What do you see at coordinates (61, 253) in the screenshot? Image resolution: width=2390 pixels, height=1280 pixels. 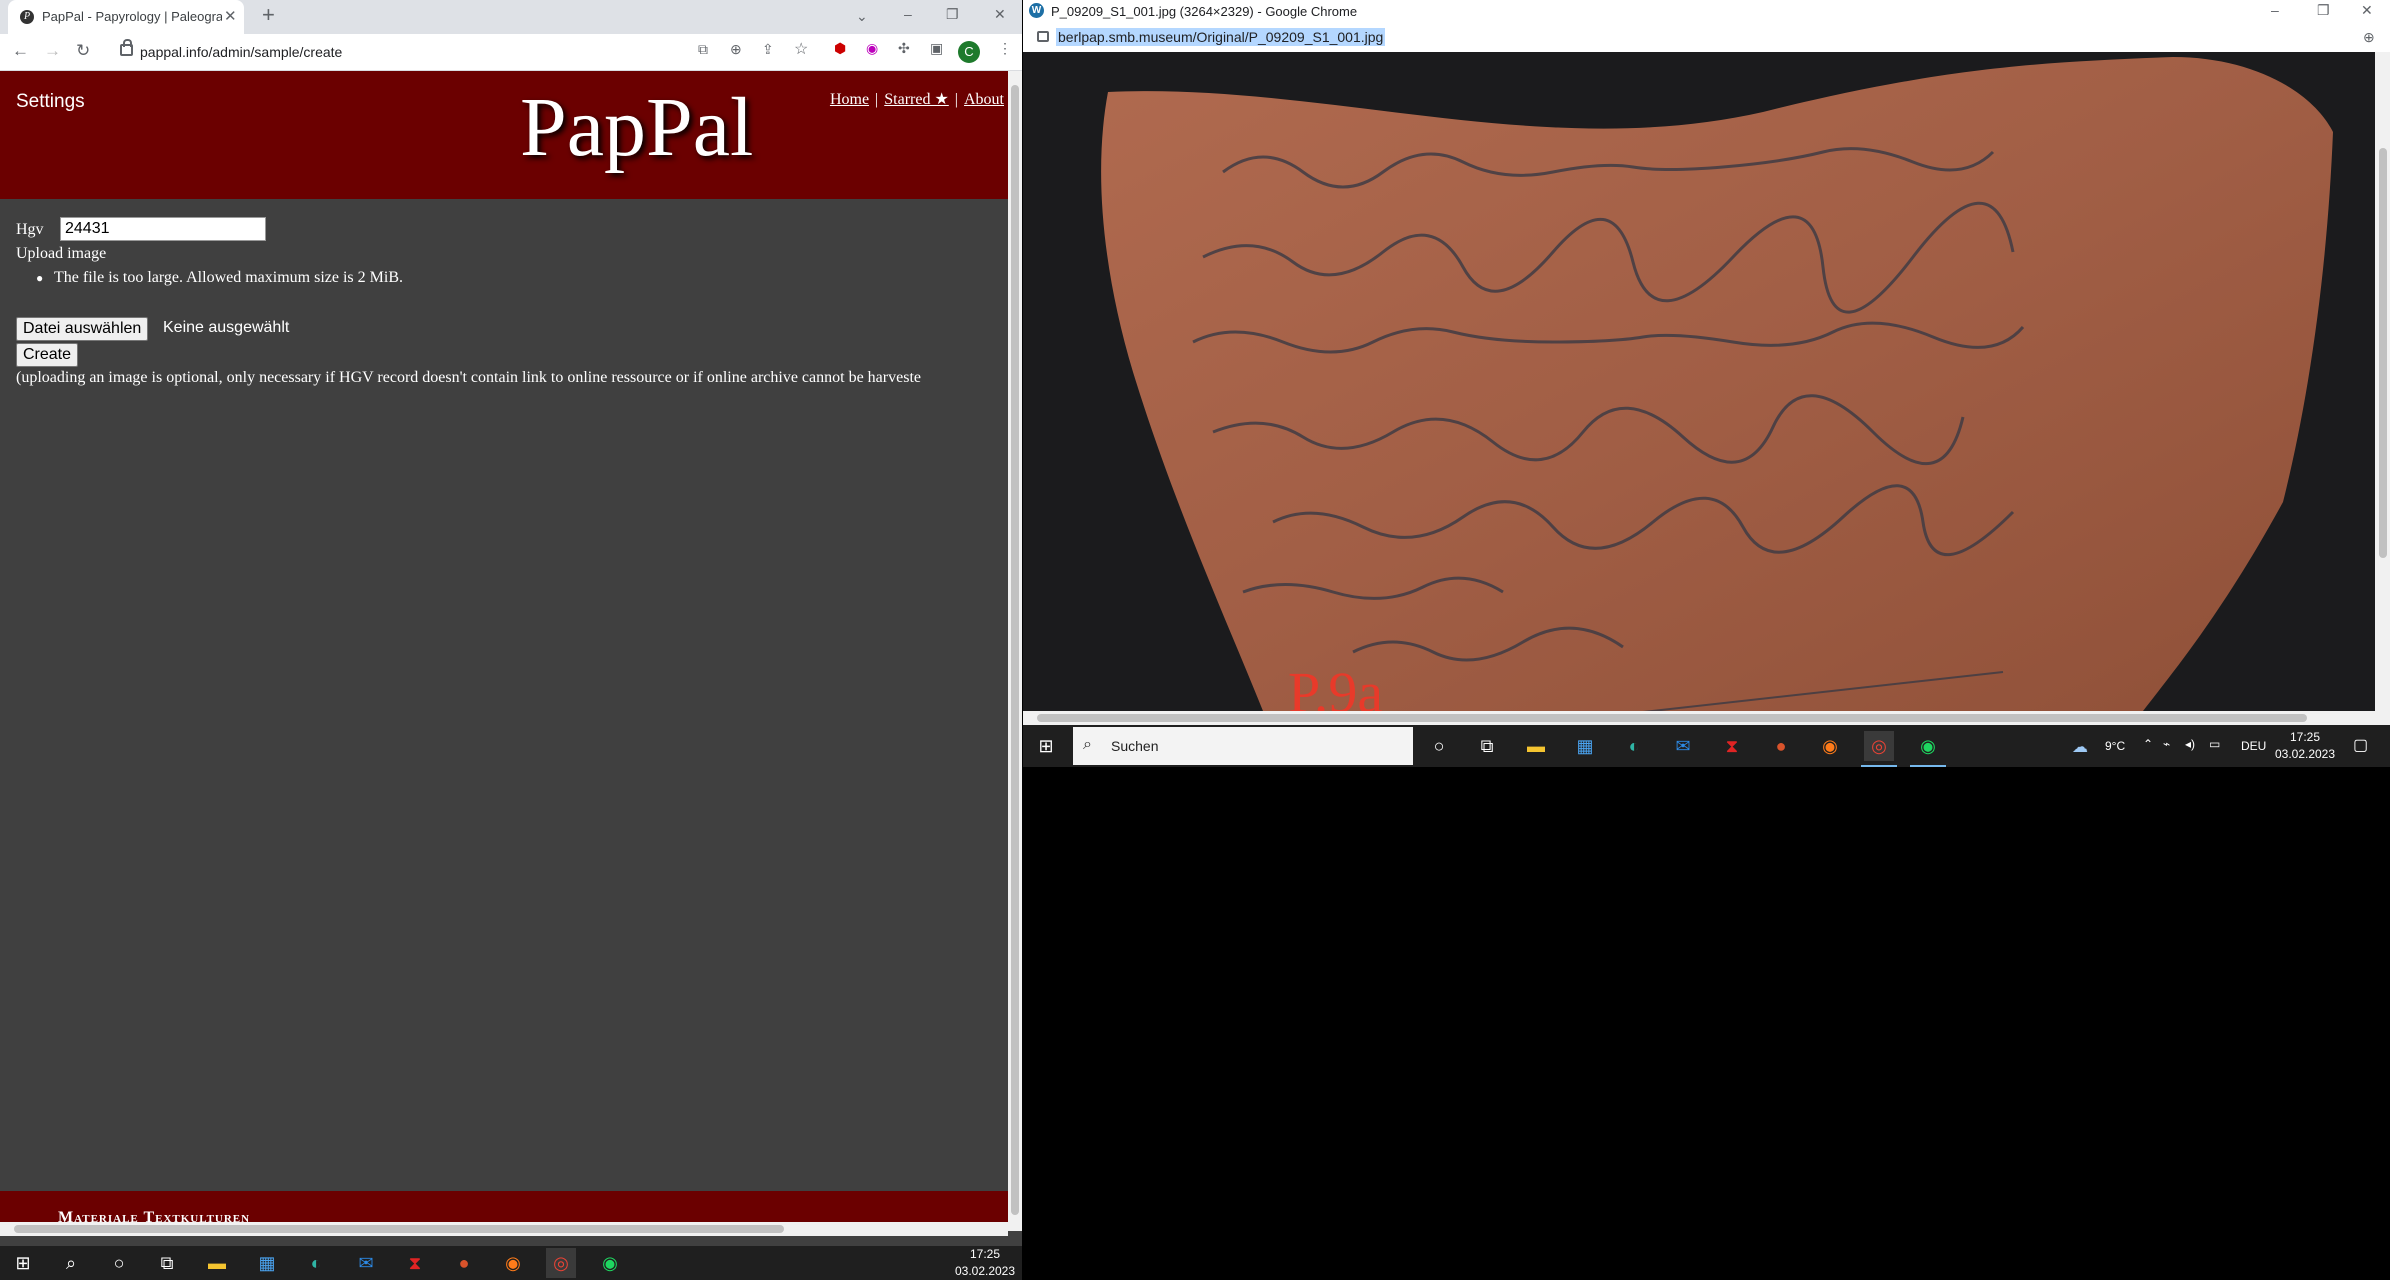 I see `upload-image-label: Upload image` at bounding box center [61, 253].